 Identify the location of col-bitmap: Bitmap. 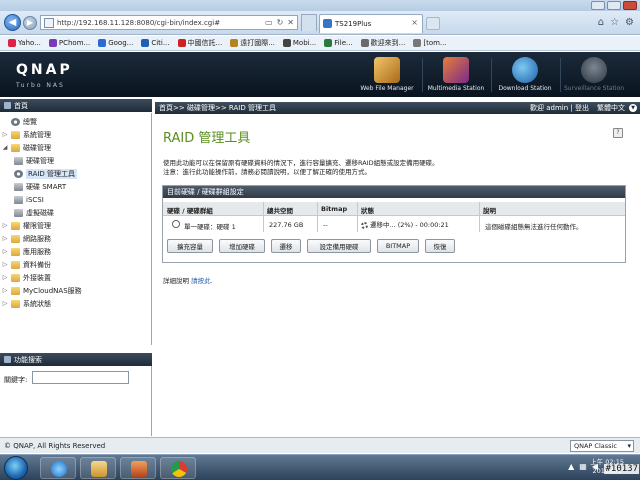
(334, 209).